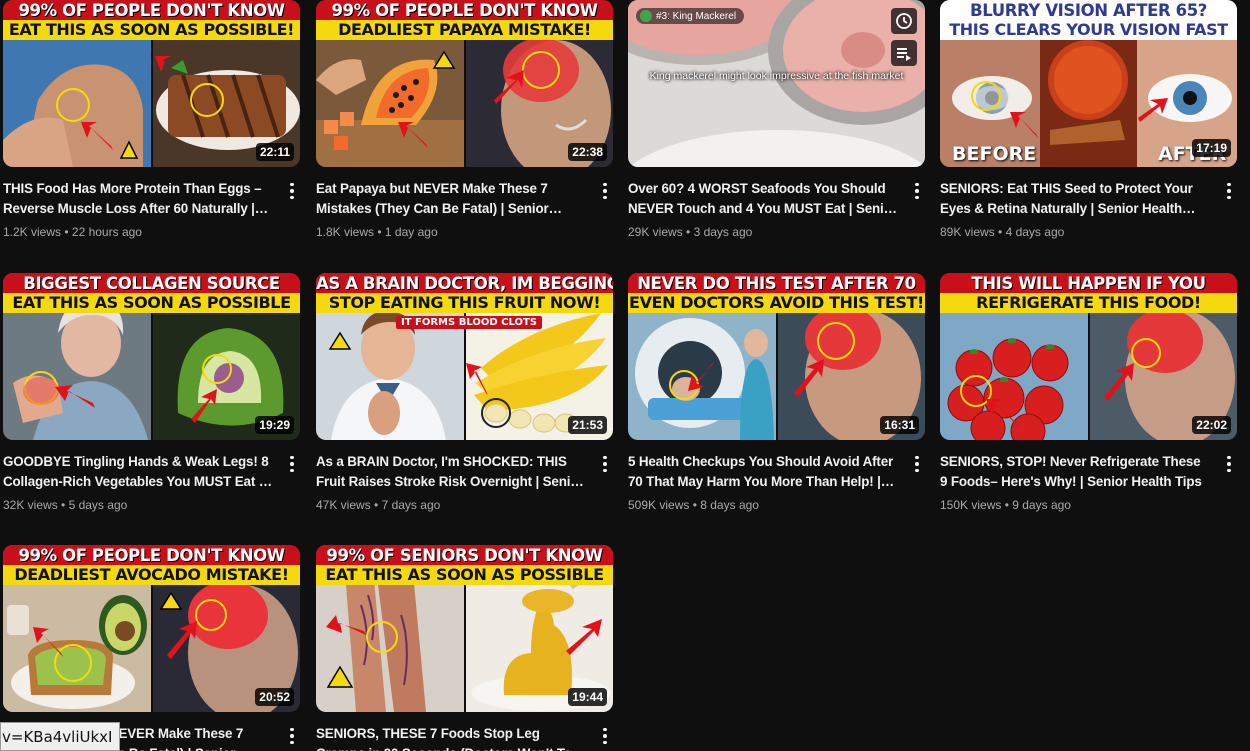 The height and width of the screenshot is (751, 1250). I want to click on video-metadata: 89K views • 4 days ago, so click(1002, 232).